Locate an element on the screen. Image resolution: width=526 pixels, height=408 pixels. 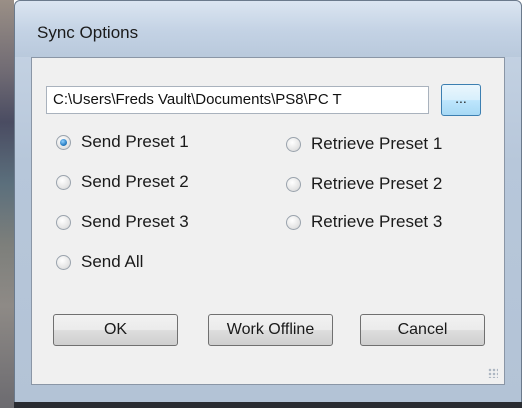
radio-retrieve-preset-3: Retrieve Preset 3 is located at coordinates (364, 222).